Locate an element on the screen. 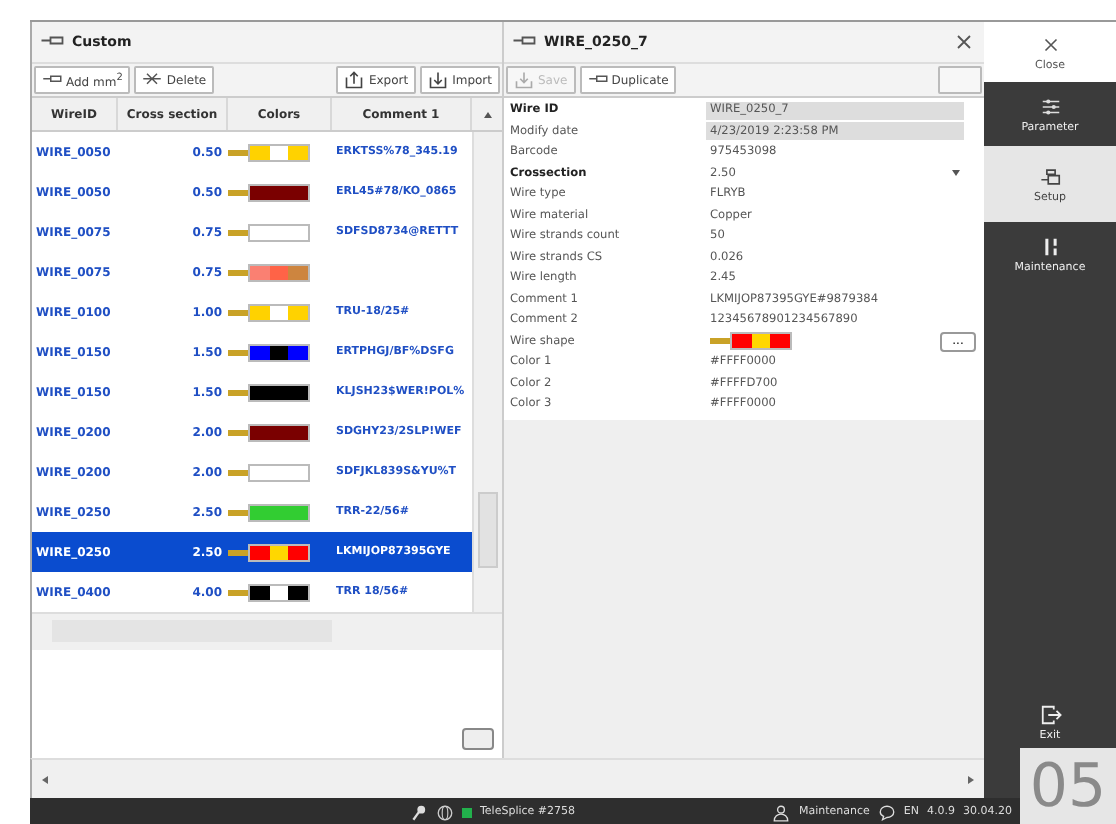 The width and height of the screenshot is (1116, 824). chat-icon is located at coordinates (886, 812).